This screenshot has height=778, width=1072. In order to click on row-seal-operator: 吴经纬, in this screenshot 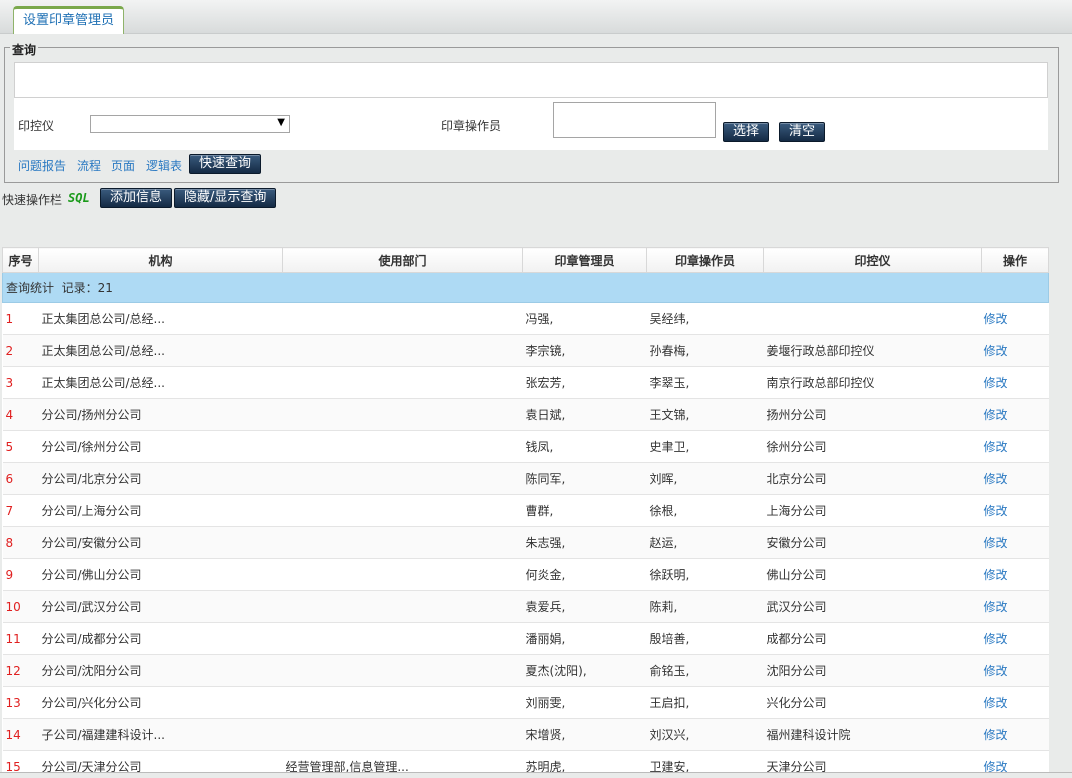, I will do `click(705, 318)`.